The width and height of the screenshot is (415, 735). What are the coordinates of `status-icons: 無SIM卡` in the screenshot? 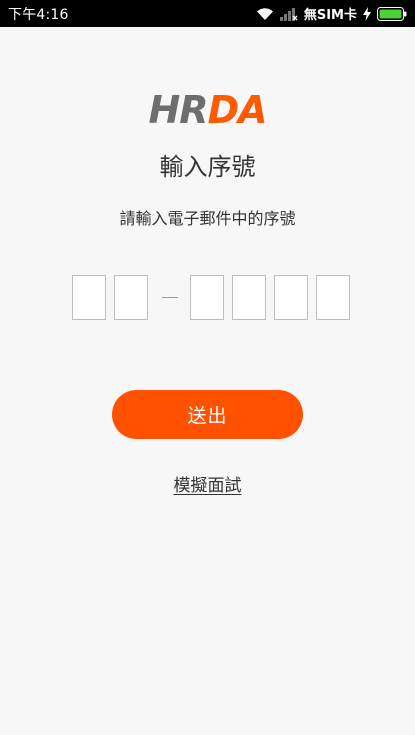 It's located at (331, 13).